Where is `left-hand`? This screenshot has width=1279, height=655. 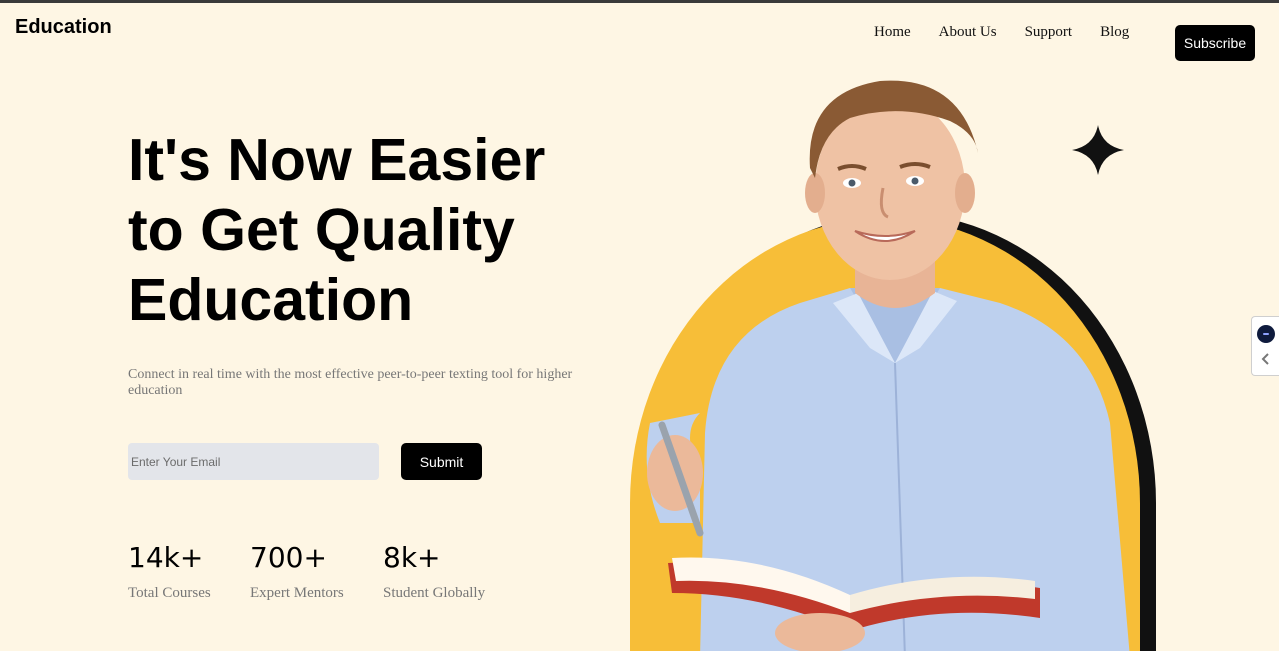
left-hand is located at coordinates (675, 473).